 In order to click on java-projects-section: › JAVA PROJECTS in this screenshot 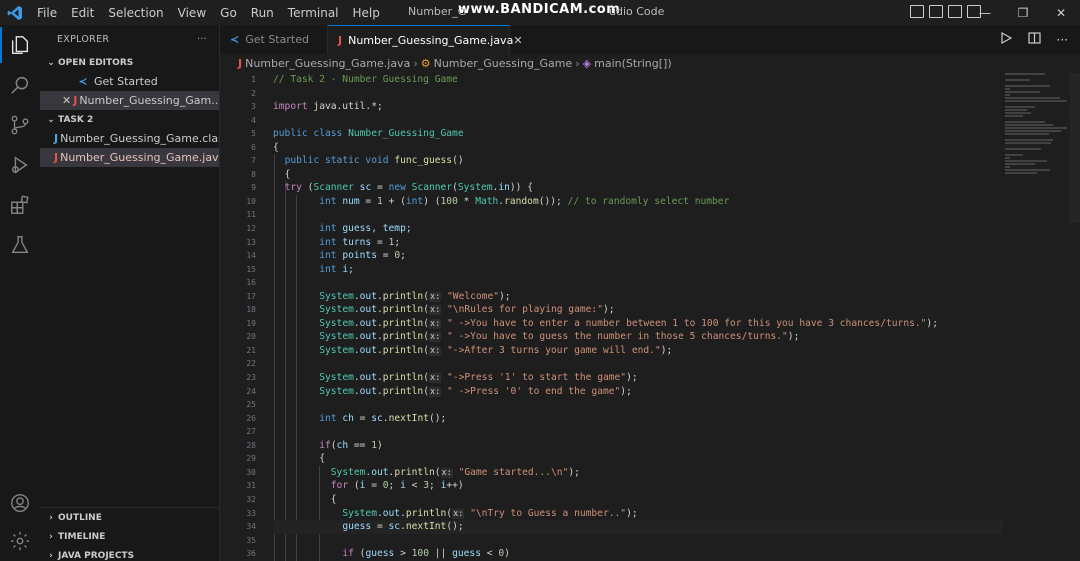, I will do `click(130, 553)`.